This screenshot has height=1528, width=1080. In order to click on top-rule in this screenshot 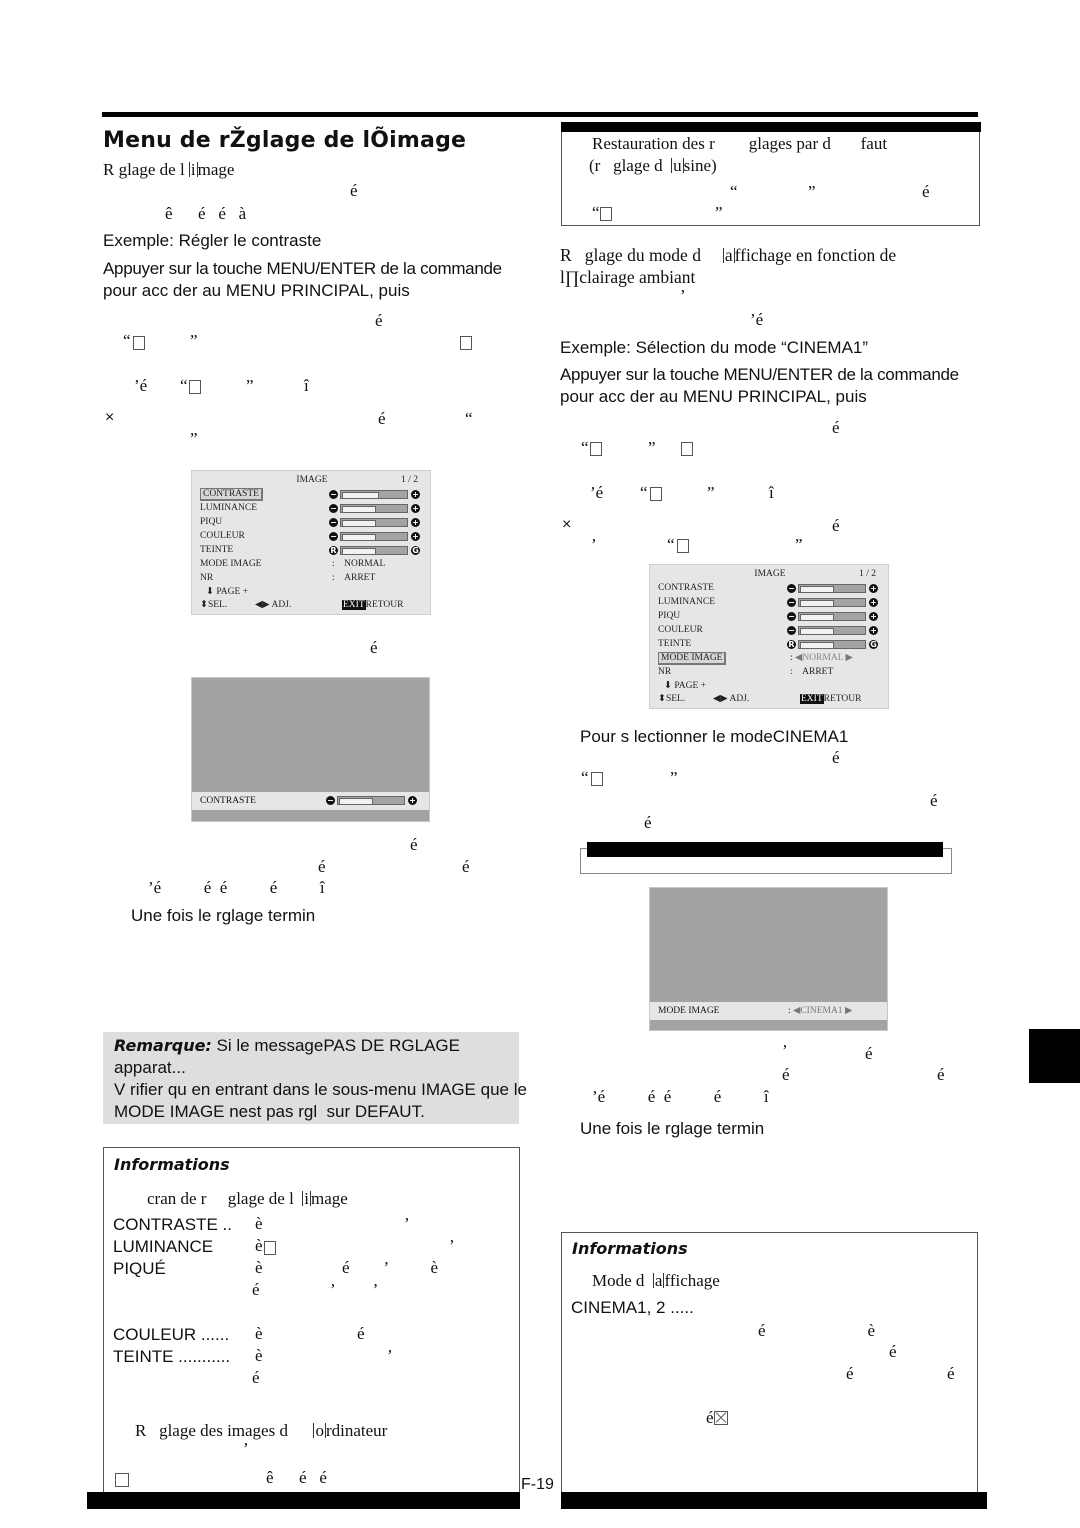, I will do `click(540, 114)`.